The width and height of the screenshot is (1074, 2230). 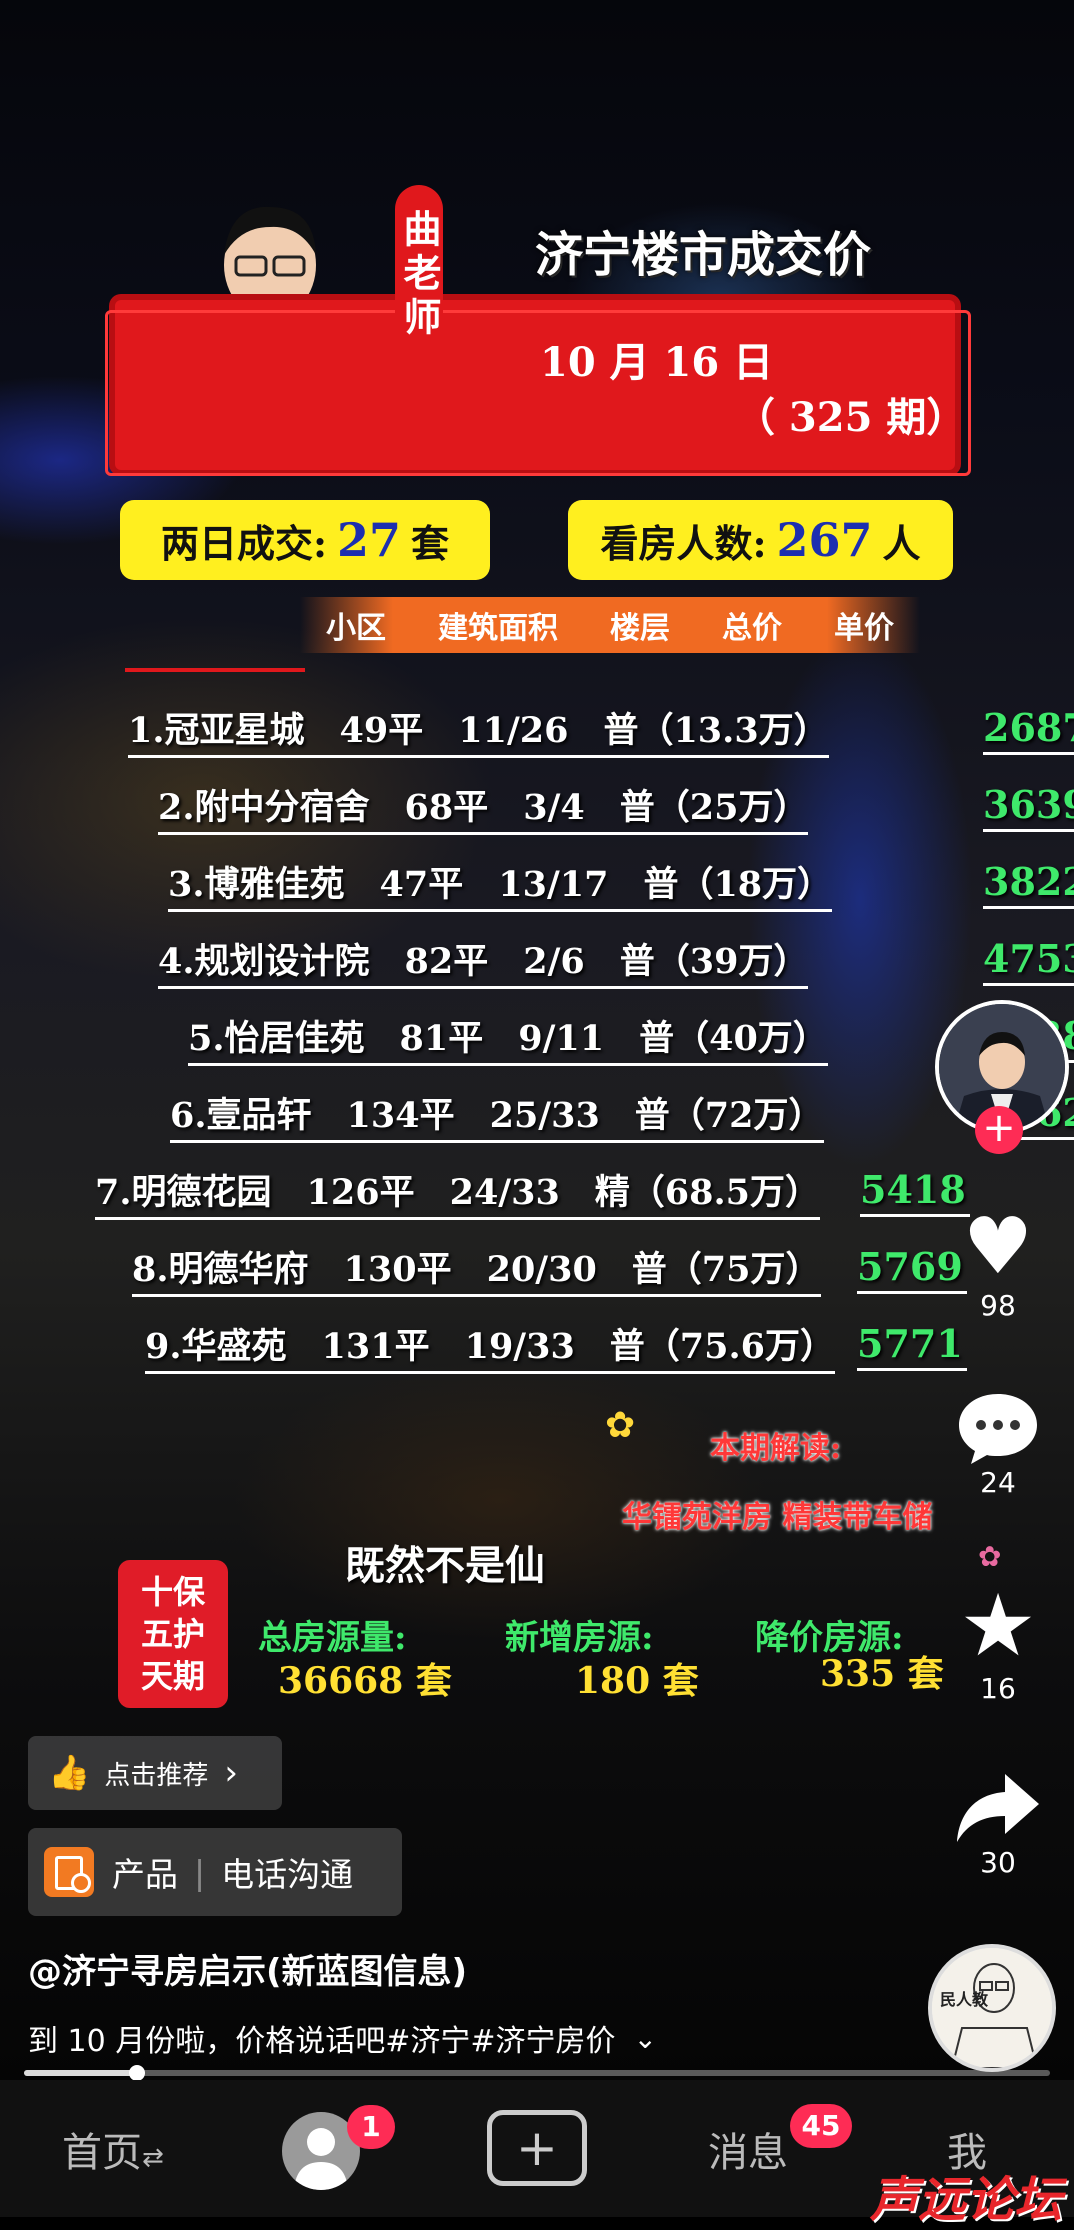 I want to click on row-text: 5.怡居佳苑 81平 9/11 普（40万）, so click(x=508, y=1038).